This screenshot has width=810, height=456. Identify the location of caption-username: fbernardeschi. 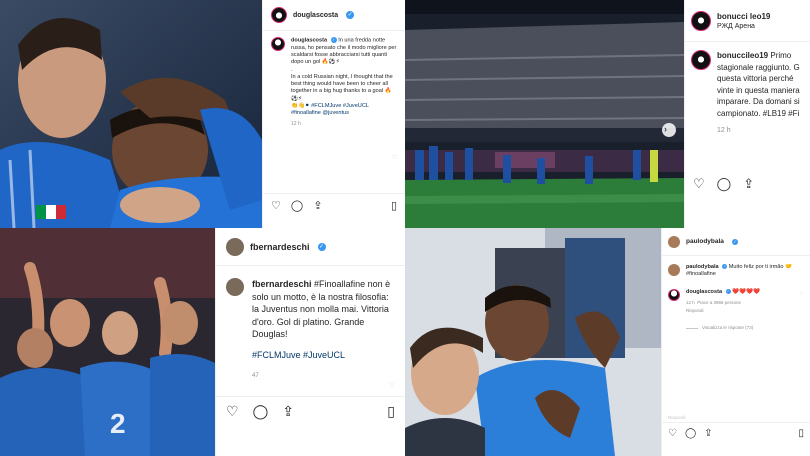
(282, 284).